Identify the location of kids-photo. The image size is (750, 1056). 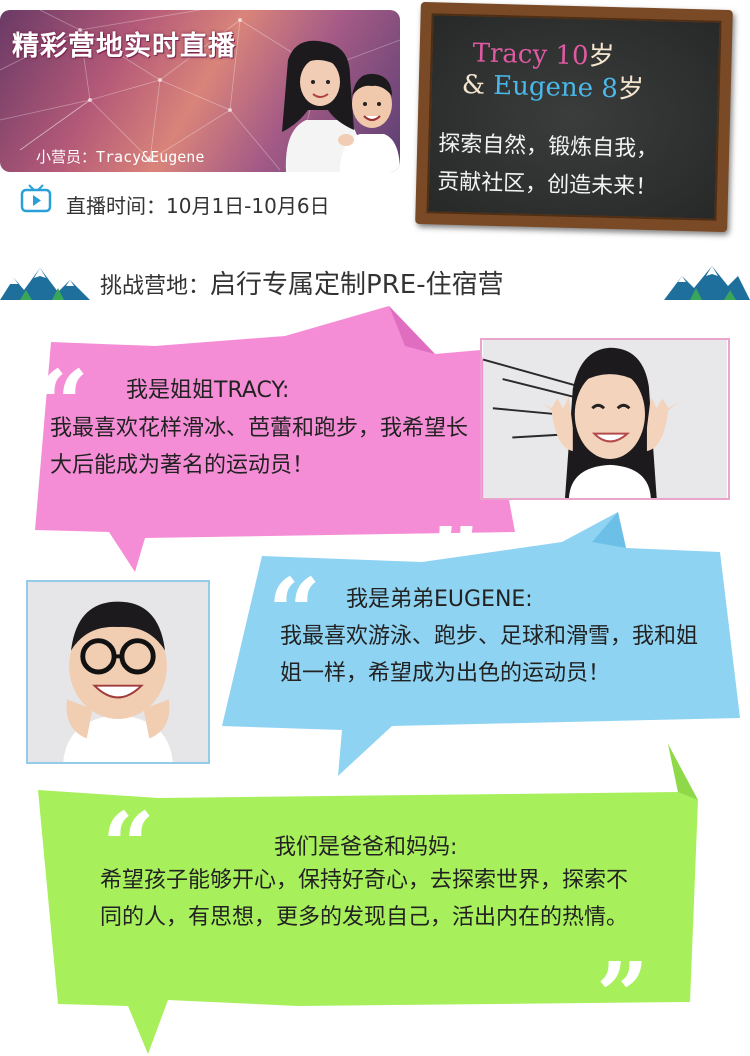
(341, 106).